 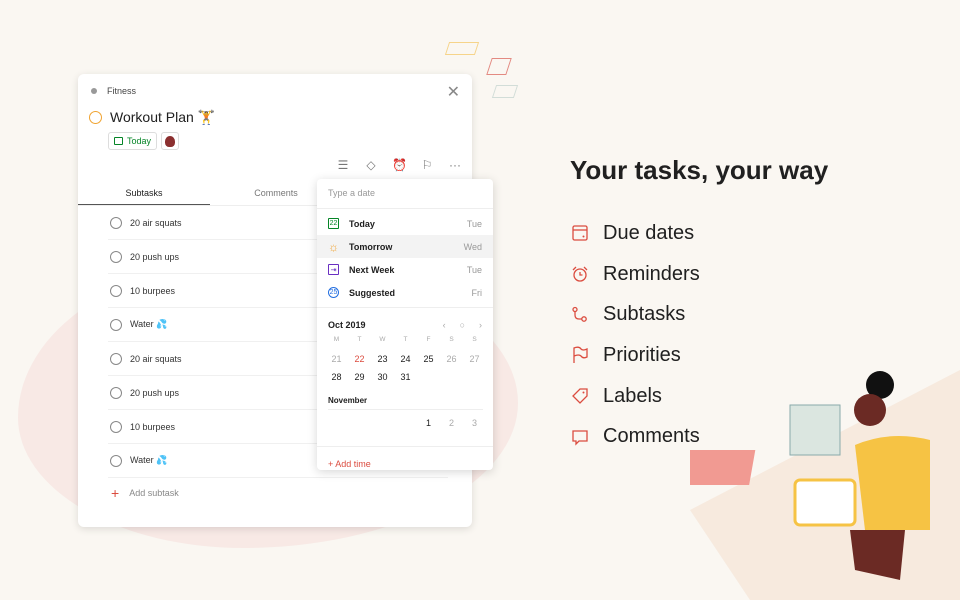 What do you see at coordinates (382, 339) in the screenshot?
I see `weekday-label: W` at bounding box center [382, 339].